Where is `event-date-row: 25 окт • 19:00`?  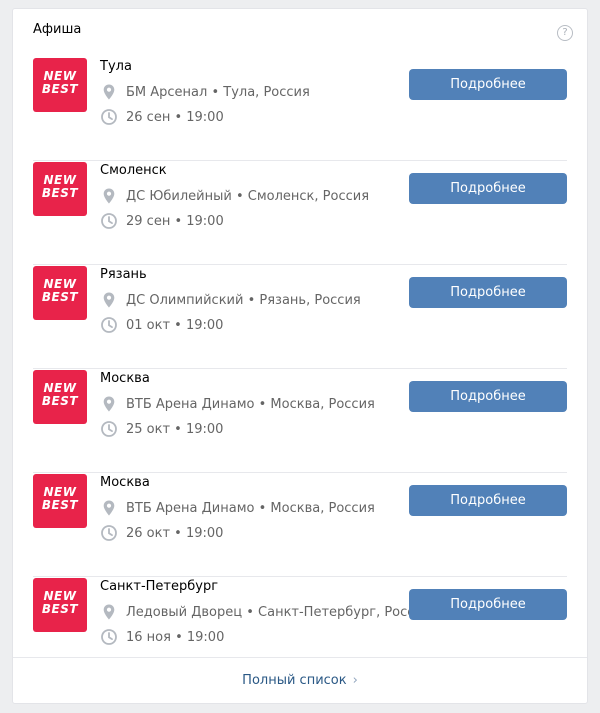
event-date-row: 25 окт • 19:00 is located at coordinates (161, 429).